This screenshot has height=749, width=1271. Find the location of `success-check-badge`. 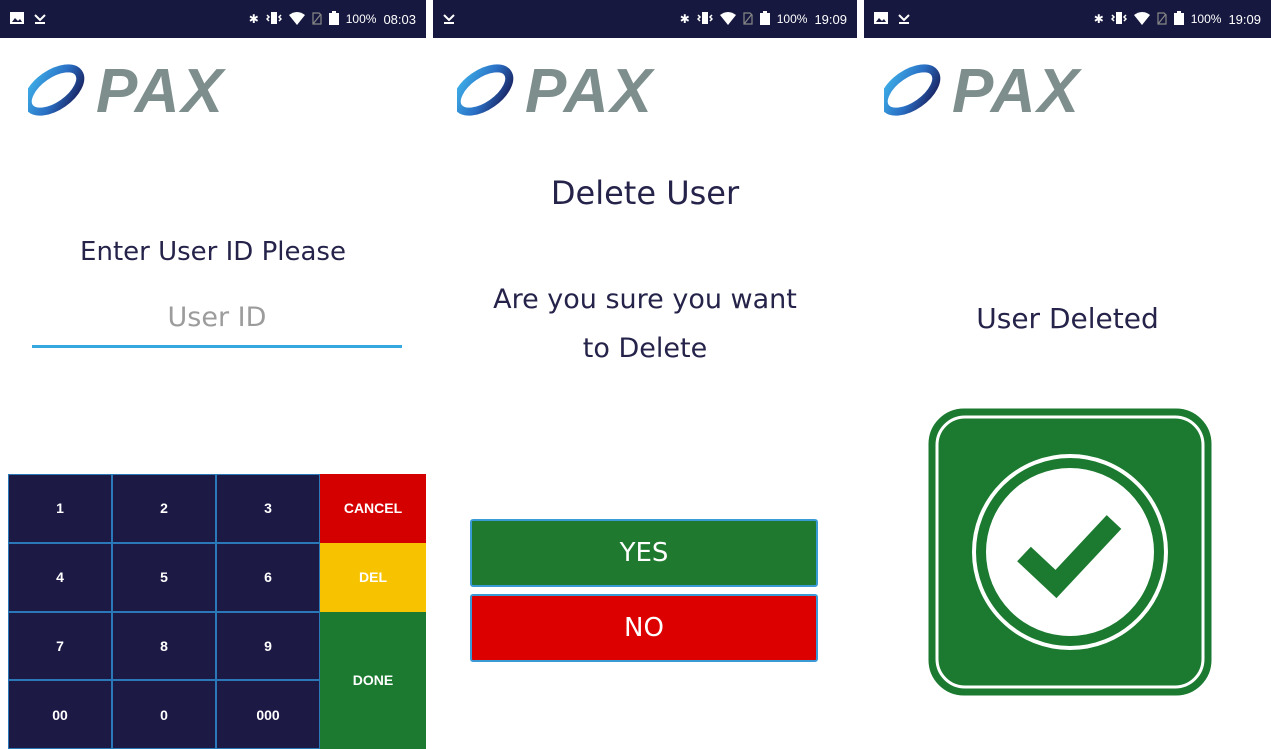

success-check-badge is located at coordinates (1070, 552).